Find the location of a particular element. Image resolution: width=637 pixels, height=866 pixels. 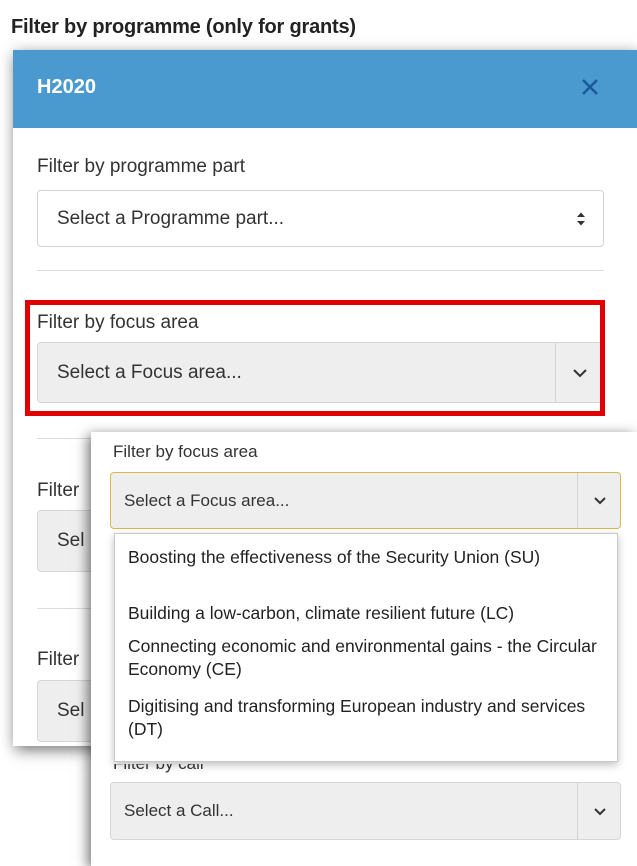

filter-select-partial-value: Sel is located at coordinates (71, 540).